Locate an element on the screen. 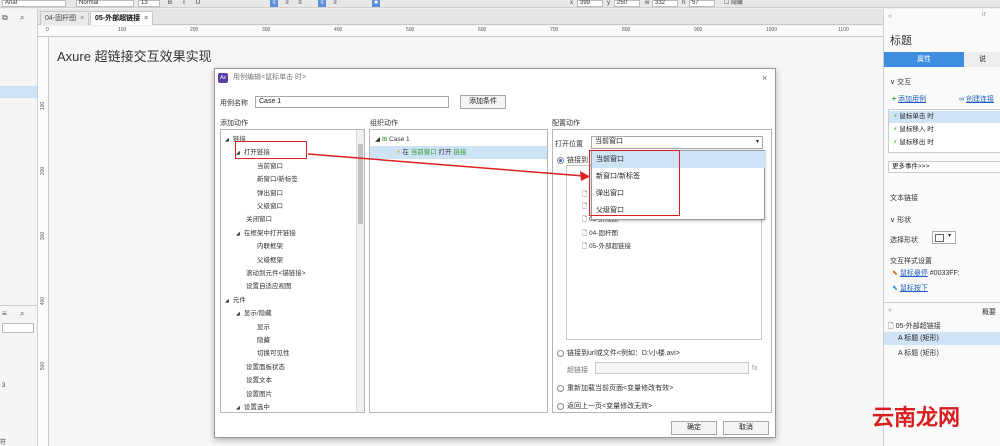 This screenshot has height=446, width=1000. pressed-style-row: ⬉ 鼠标按下 is located at coordinates (946, 288).